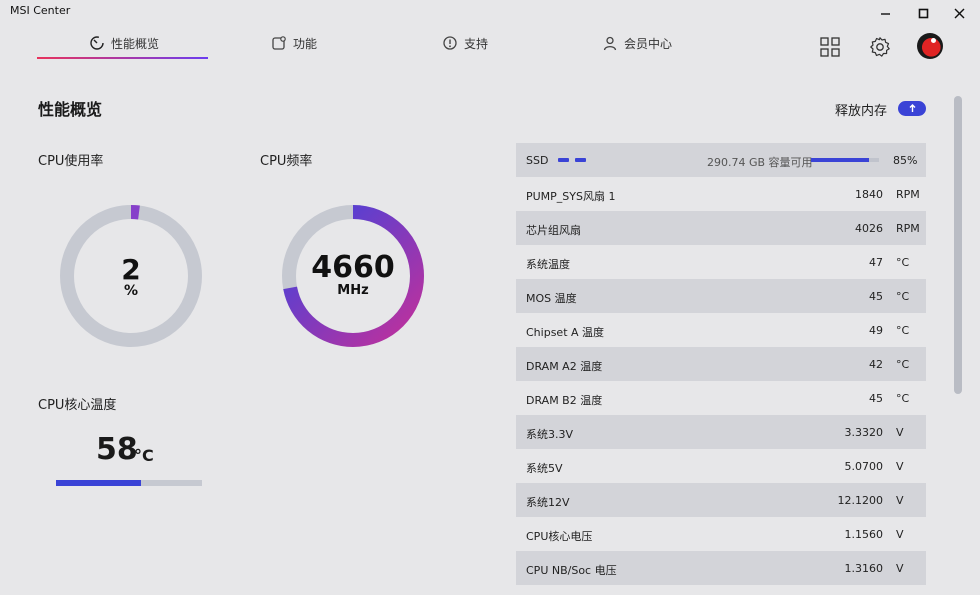 Image resolution: width=980 pixels, height=595 pixels. Describe the element at coordinates (98, 483) in the screenshot. I see `cpu-temp-bar-fill` at that location.